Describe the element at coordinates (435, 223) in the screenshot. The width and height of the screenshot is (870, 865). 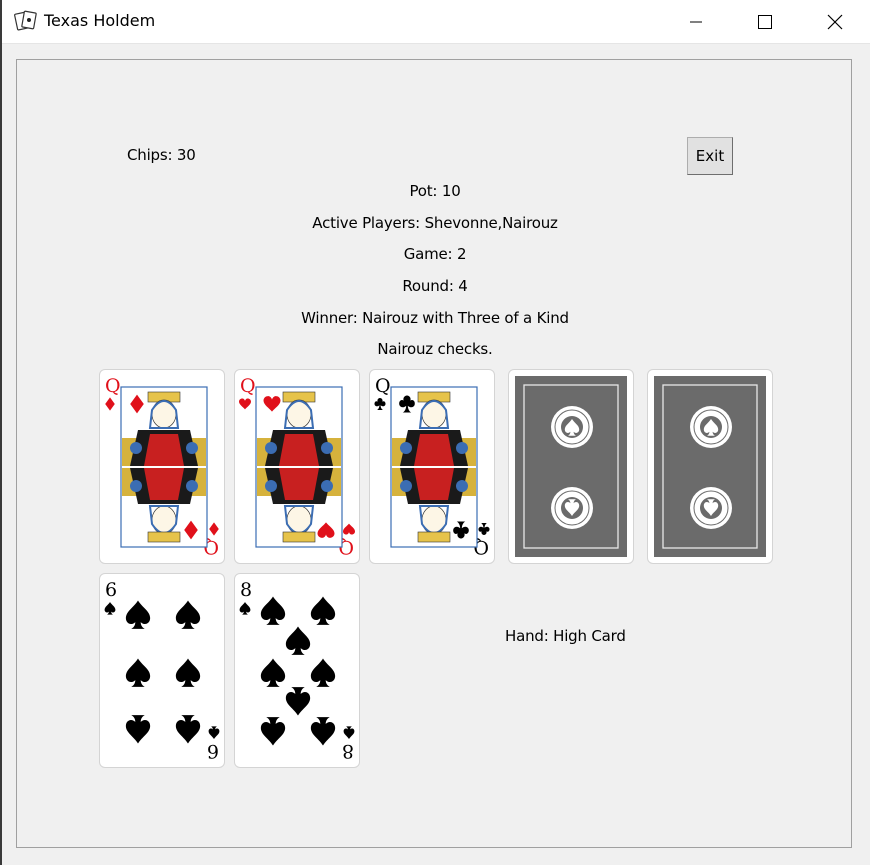
I see `active-players-label: Active Players: Shevonne,Nairouz` at that location.